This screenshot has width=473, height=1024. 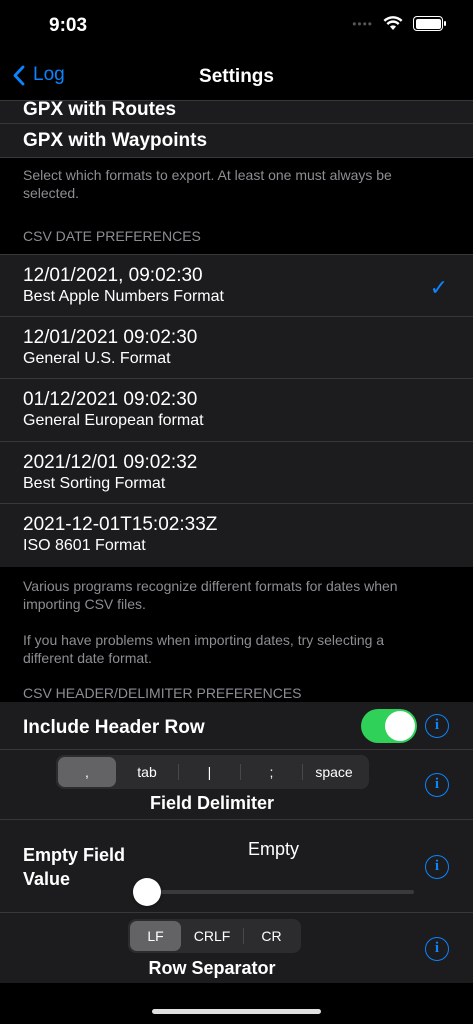 What do you see at coordinates (97, 358) in the screenshot?
I see `date-option-desc: General U.S. Format` at bounding box center [97, 358].